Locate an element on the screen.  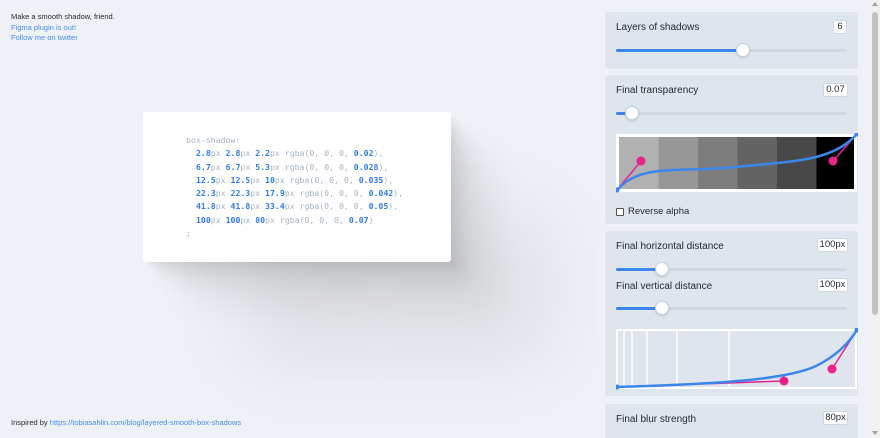
vertical-slider is located at coordinates (731, 308).